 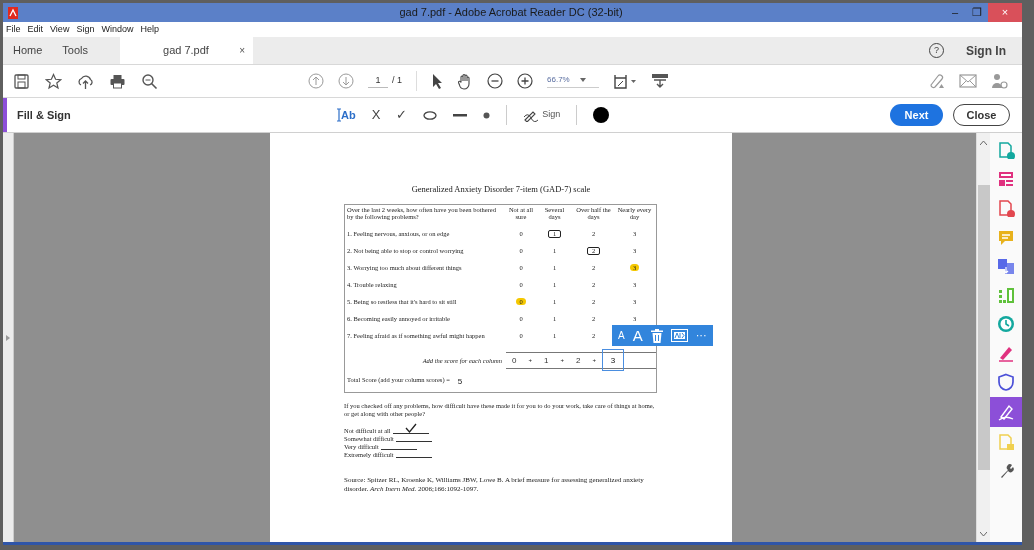 What do you see at coordinates (1005, 12) in the screenshot?
I see `close-button: ×` at bounding box center [1005, 12].